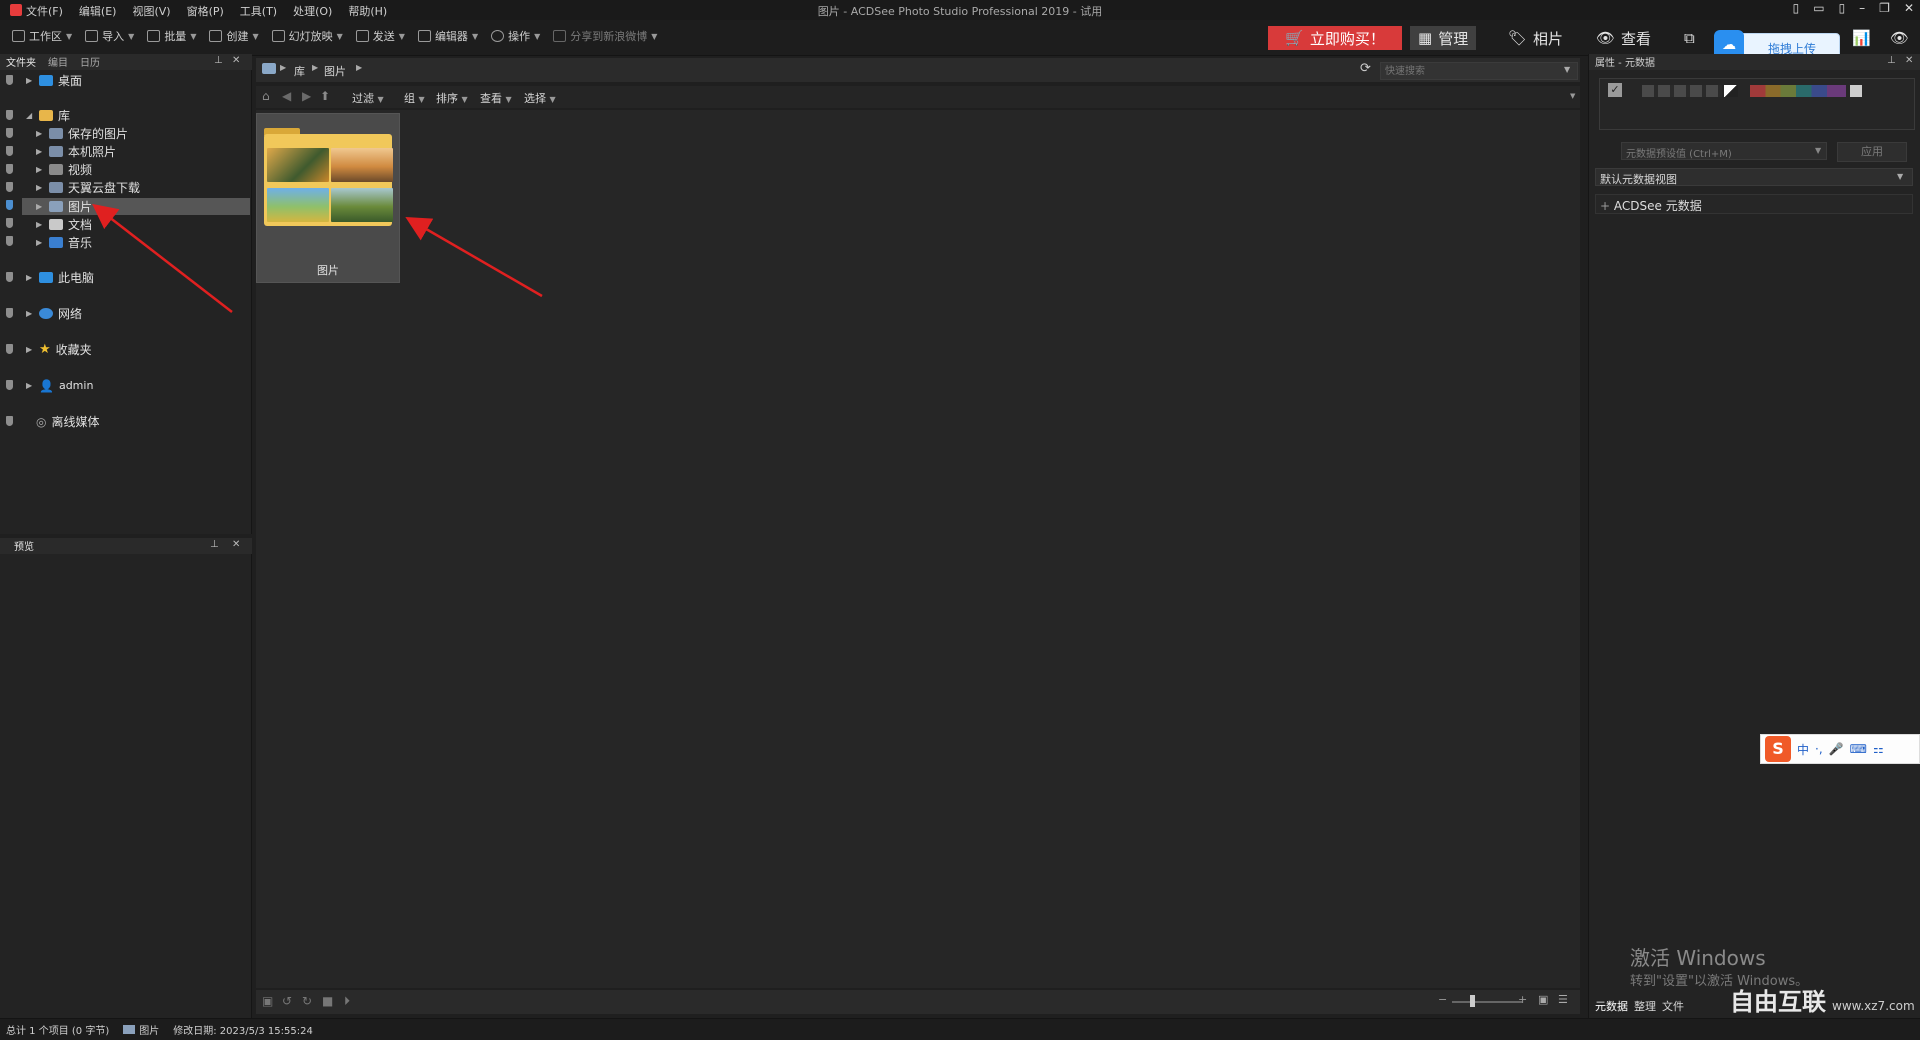 The height and width of the screenshot is (1040, 1920). Describe the element at coordinates (1682, 91) in the screenshot. I see `rating-stars` at that location.